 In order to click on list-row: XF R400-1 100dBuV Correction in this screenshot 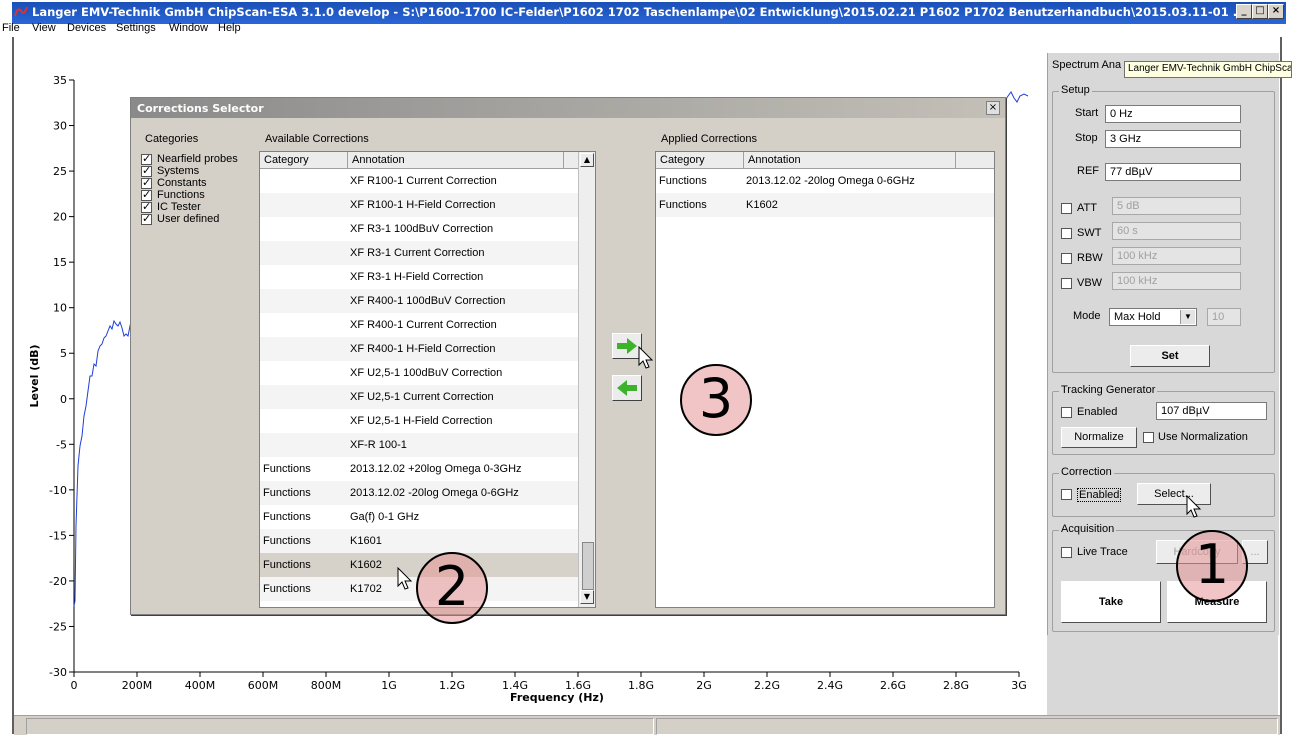, I will do `click(420, 301)`.